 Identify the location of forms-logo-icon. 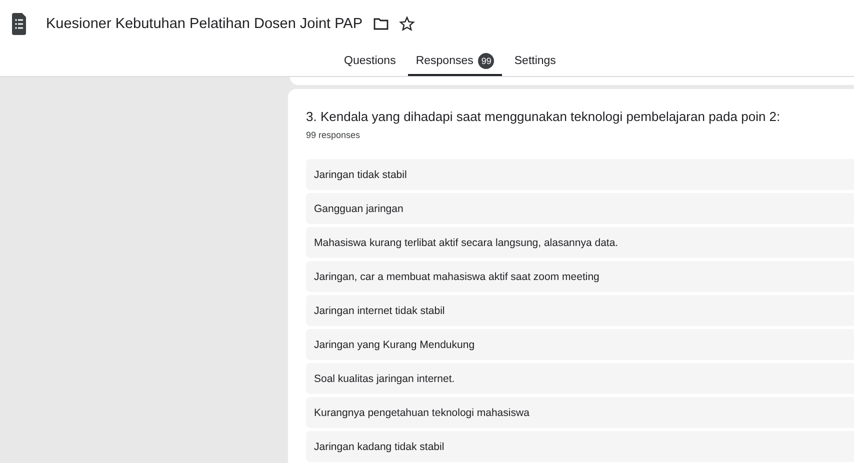
(19, 24).